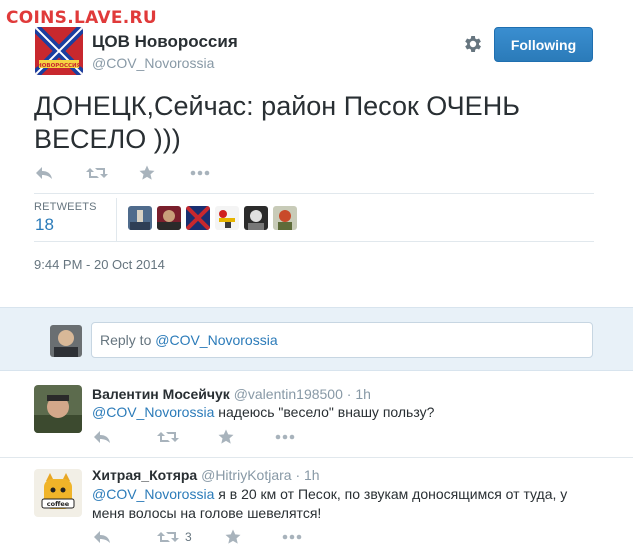 The width and height of the screenshot is (633, 550). I want to click on tweet-timestamp: 9:44 PM - 20 Oct 2014, so click(99, 264).